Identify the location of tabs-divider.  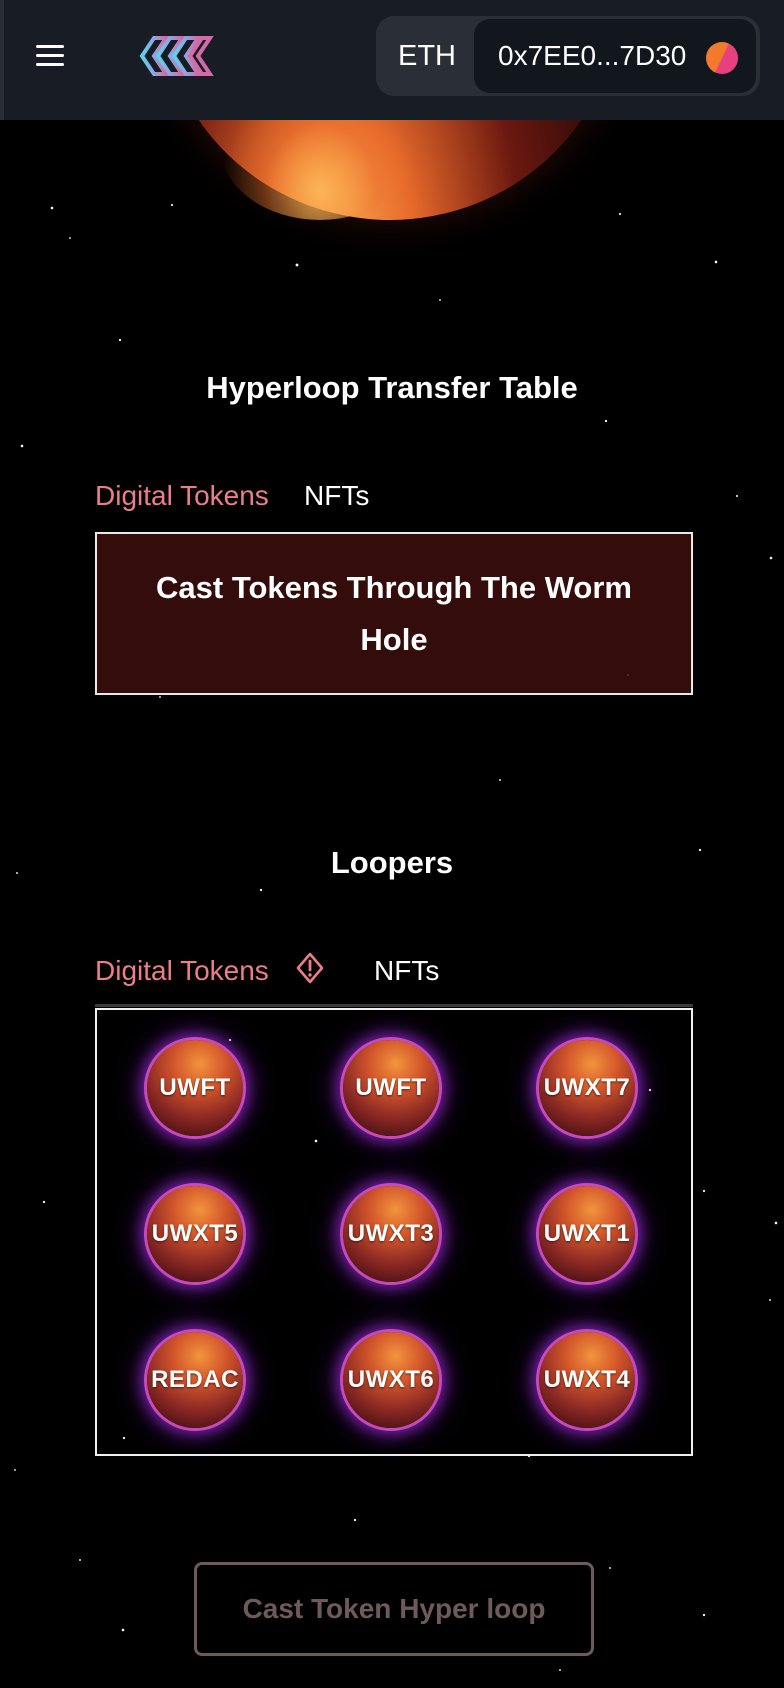
(394, 1005).